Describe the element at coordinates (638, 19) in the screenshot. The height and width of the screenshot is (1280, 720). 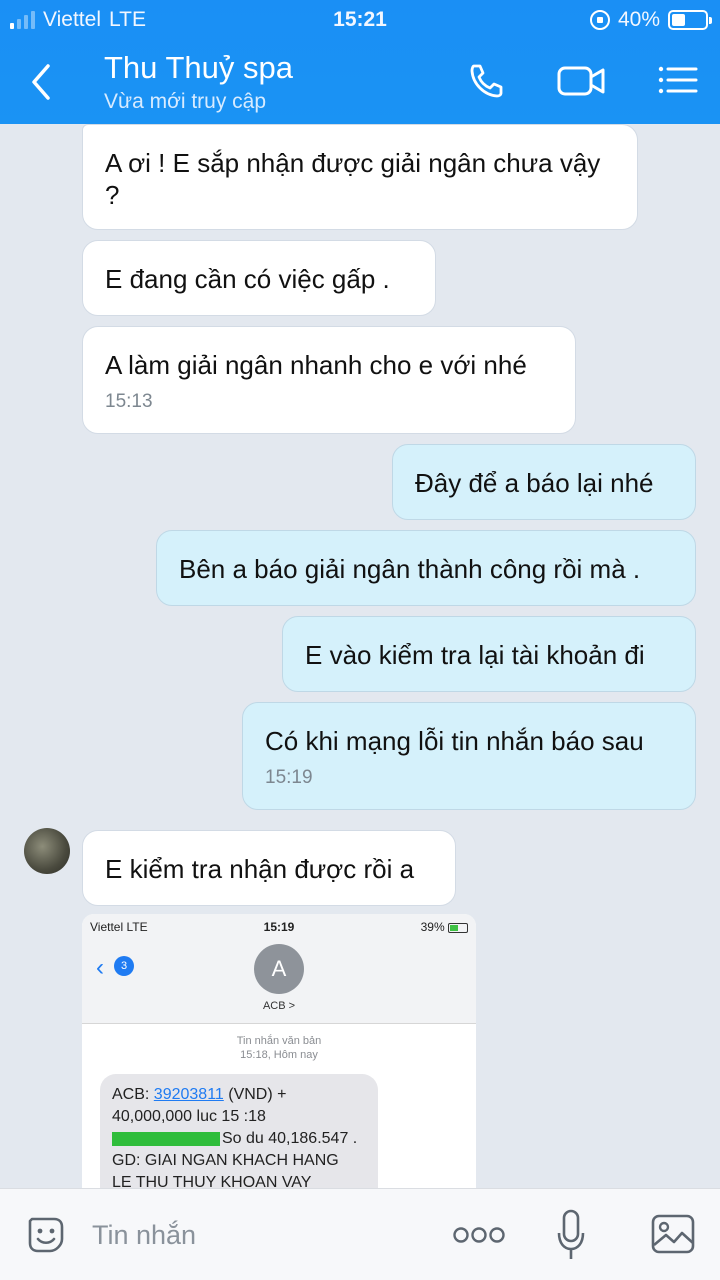
I see `battery-percent: 40%` at that location.